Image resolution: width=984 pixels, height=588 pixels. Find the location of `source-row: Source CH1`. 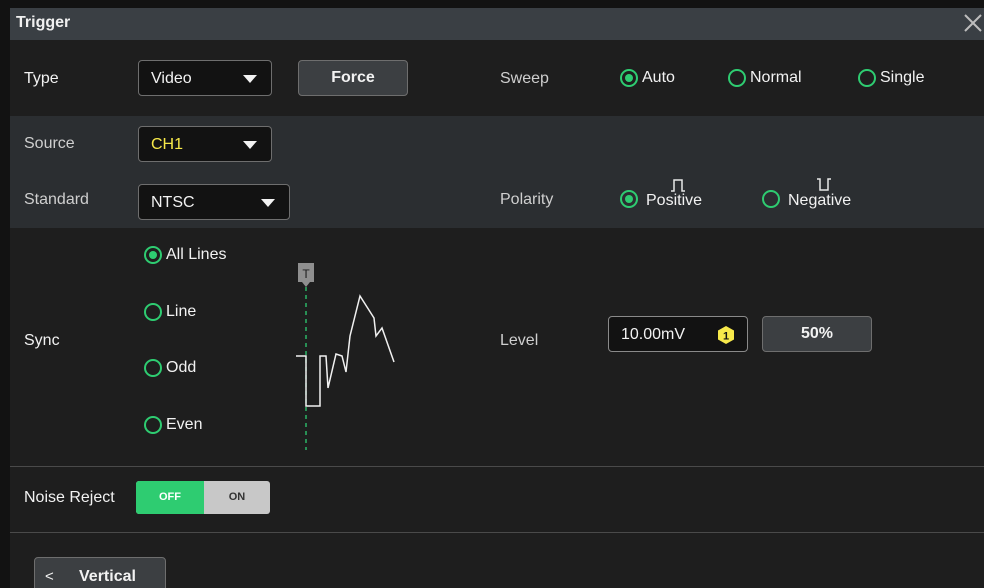

source-row: Source CH1 is located at coordinates (497, 144).